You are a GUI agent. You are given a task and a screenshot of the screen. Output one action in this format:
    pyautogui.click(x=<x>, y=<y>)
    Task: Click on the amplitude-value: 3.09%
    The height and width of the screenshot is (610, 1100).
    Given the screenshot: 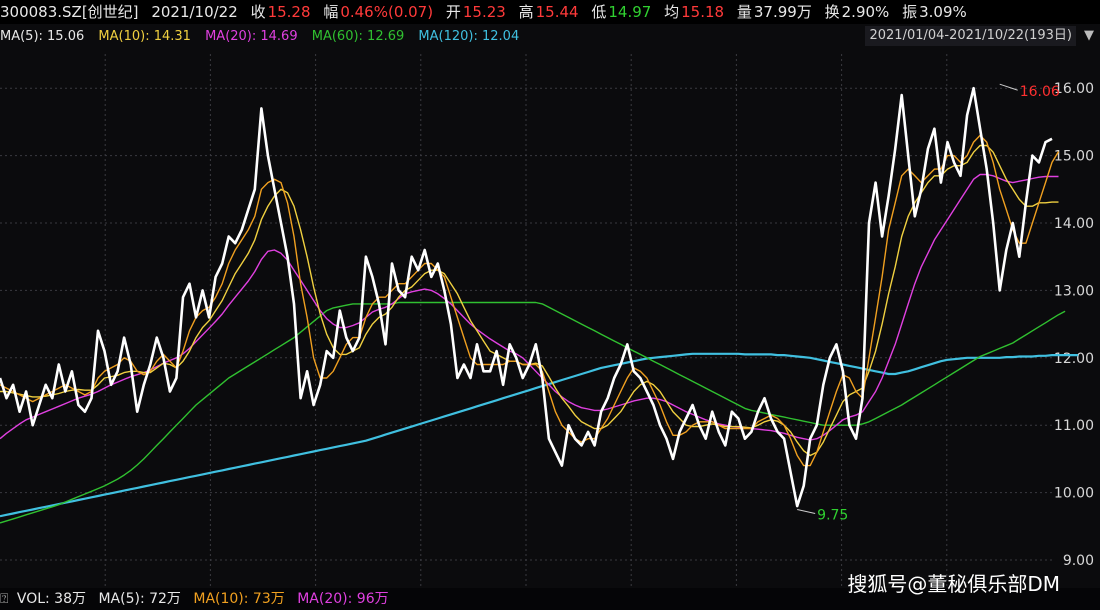 What is the action you would take?
    pyautogui.click(x=943, y=12)
    